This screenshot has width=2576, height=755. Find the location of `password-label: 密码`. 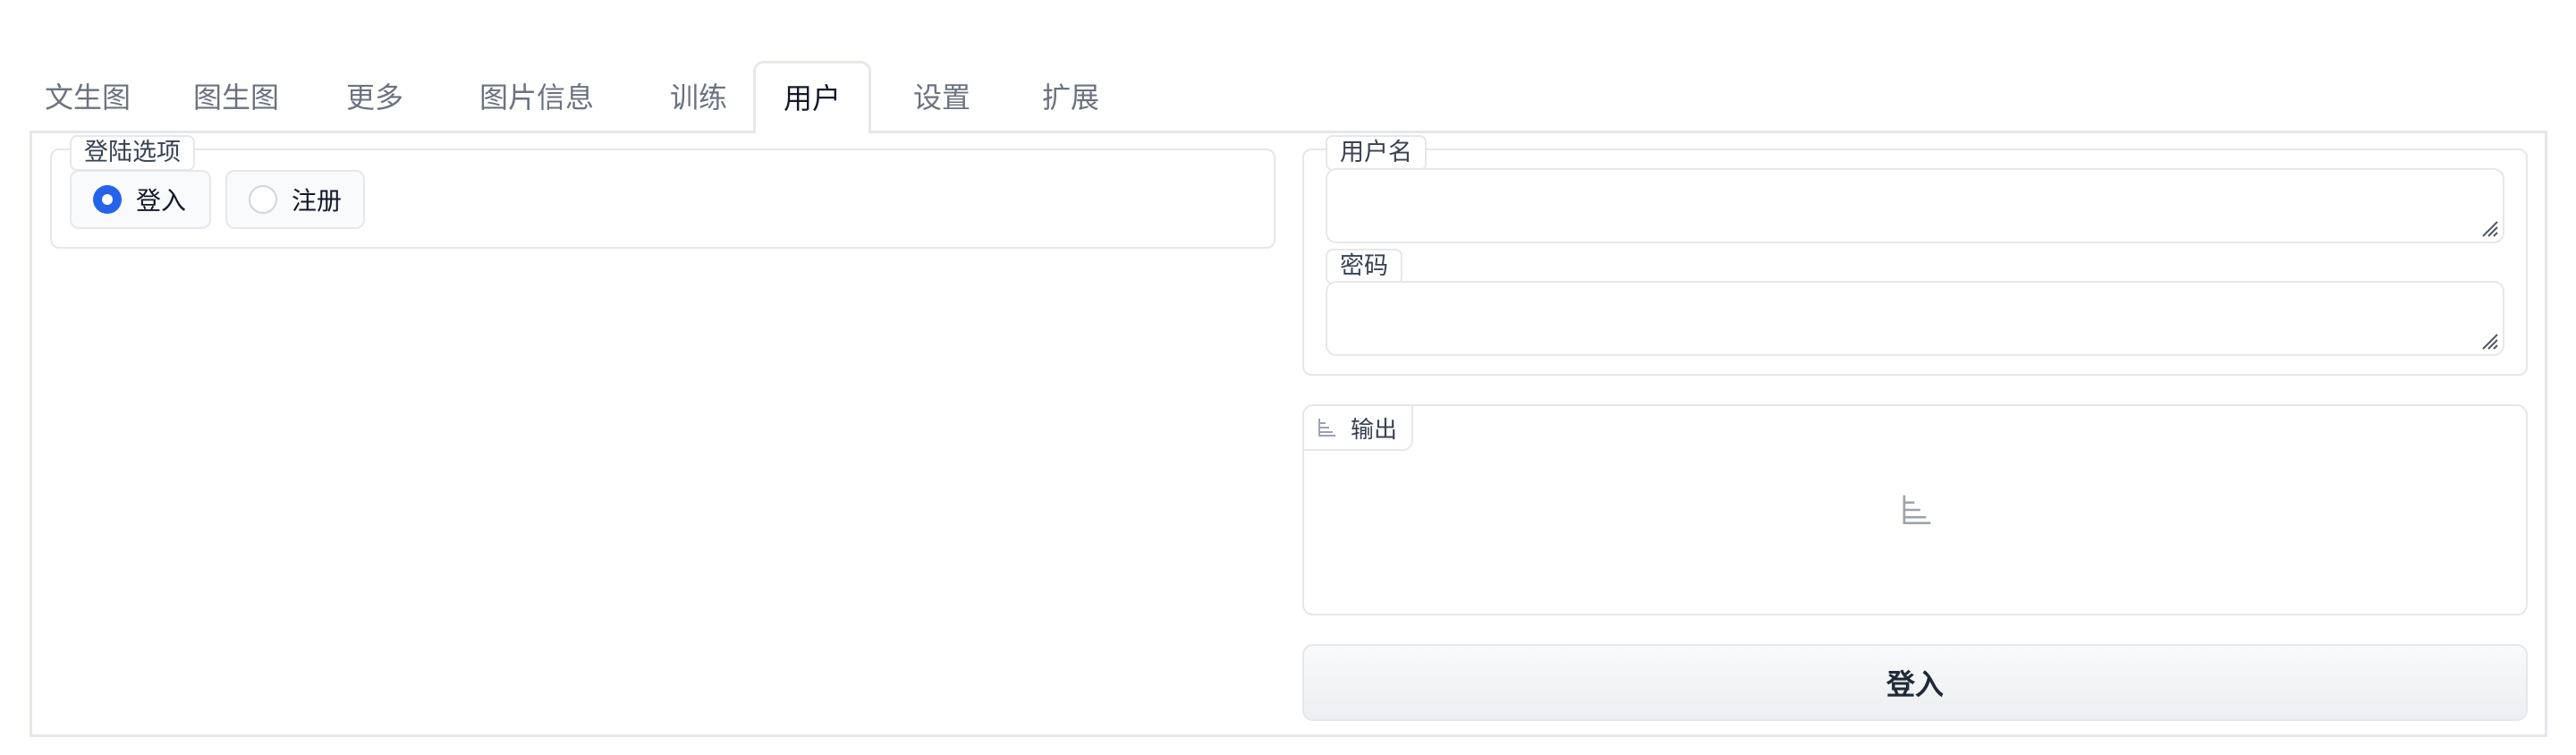

password-label: 密码 is located at coordinates (1364, 266).